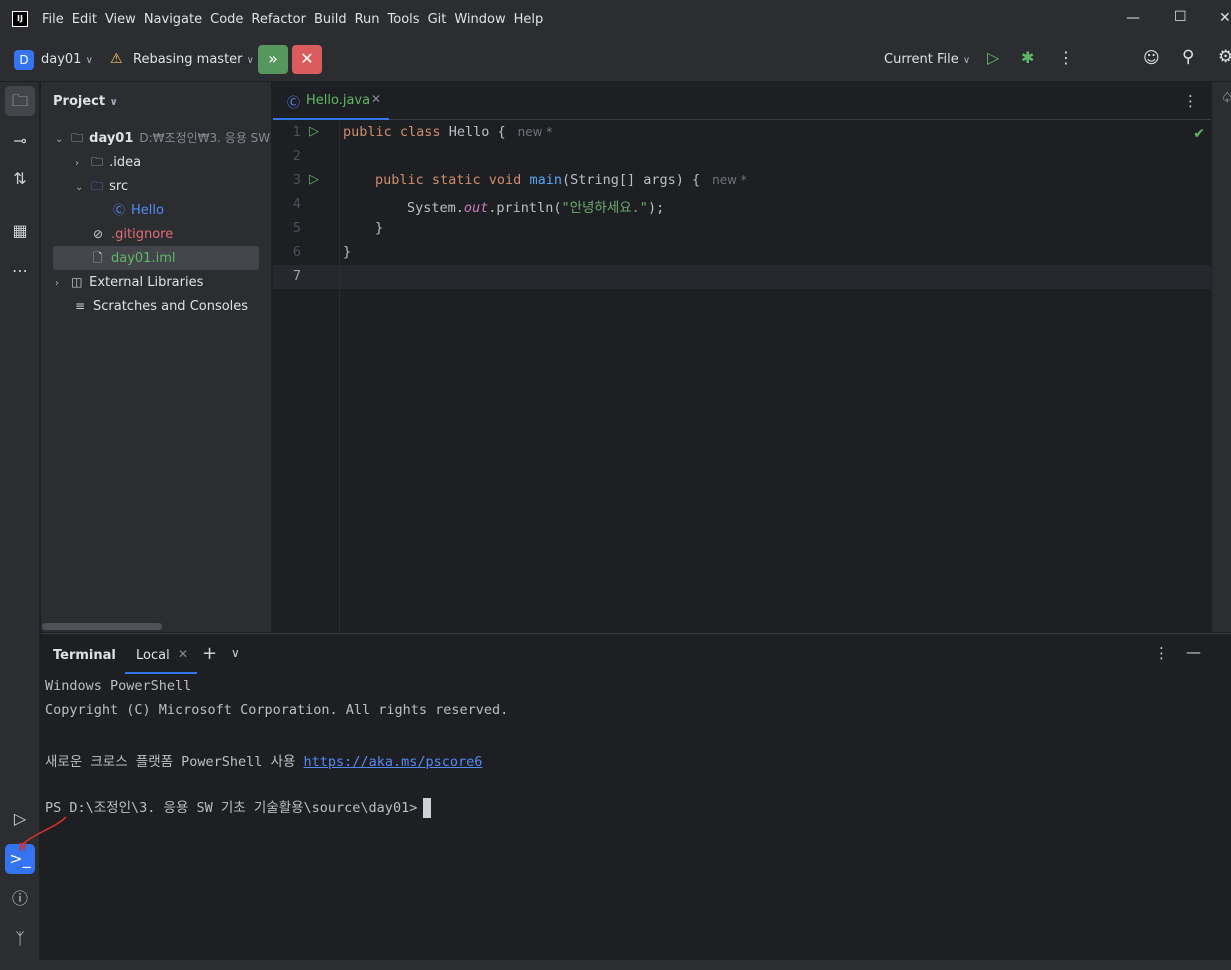 This screenshot has height=970, width=1231. I want to click on code-method-name: main, so click(545, 180).